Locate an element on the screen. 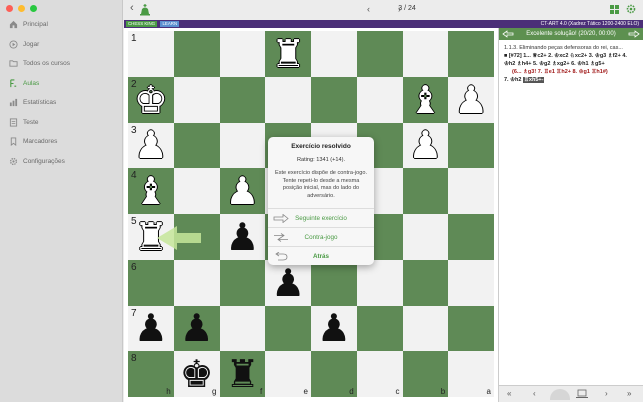  board-square: c is located at coordinates (379, 374).